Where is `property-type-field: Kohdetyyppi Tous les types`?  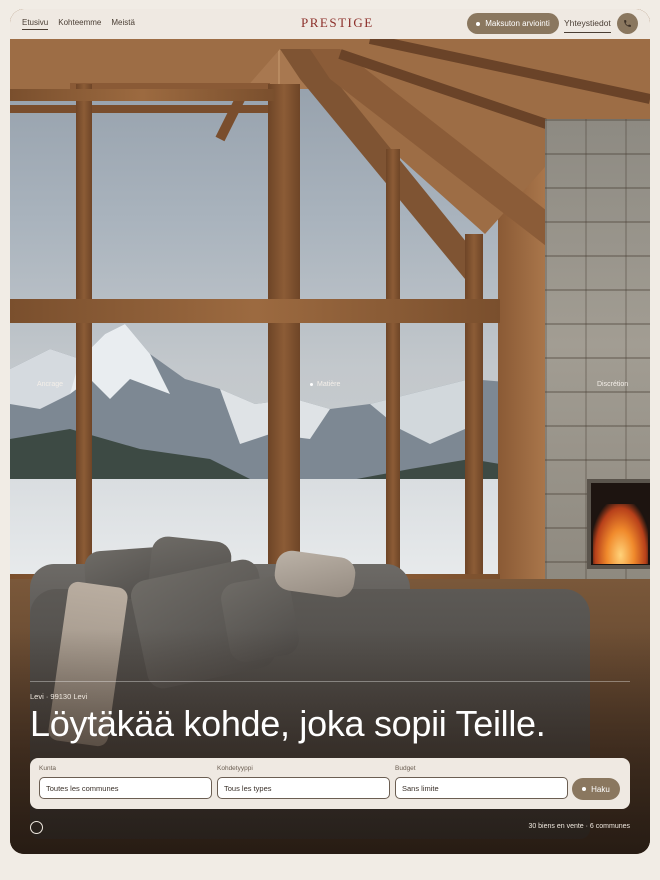 property-type-field: Kohdetyyppi Tous les types is located at coordinates (303, 782).